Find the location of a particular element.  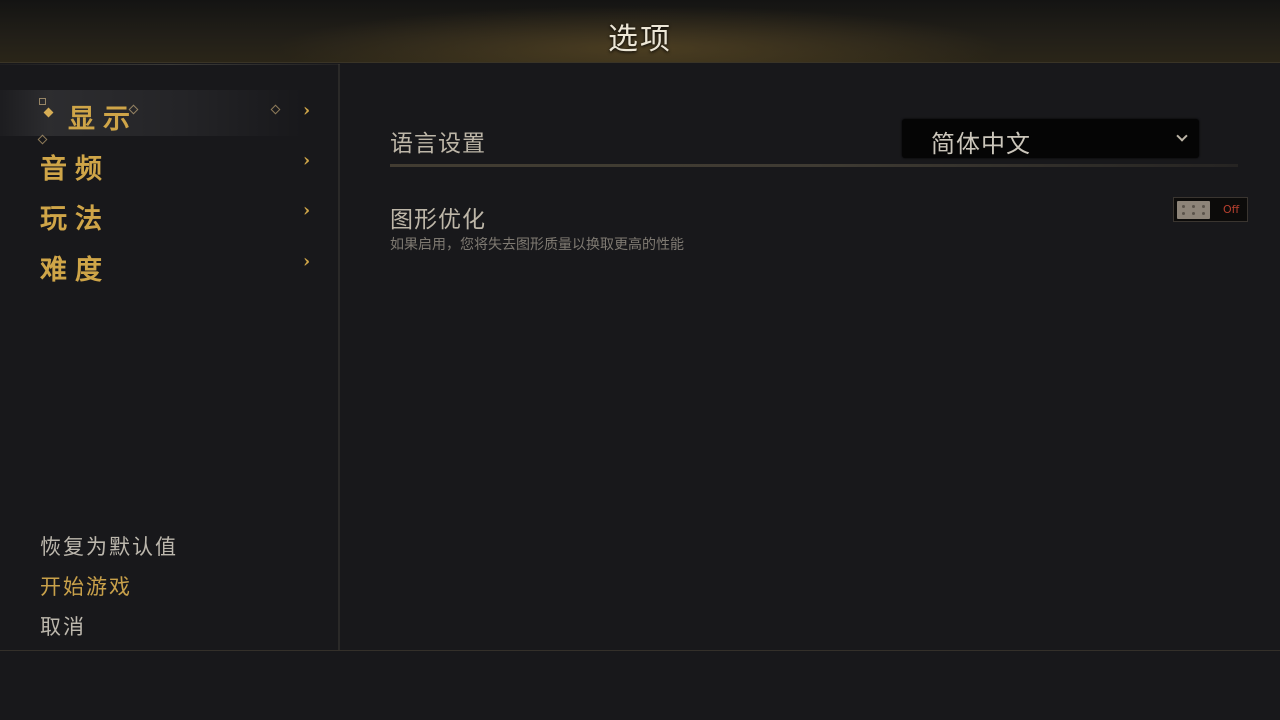

graphics-optimization-toggle: Off is located at coordinates (1210, 209).